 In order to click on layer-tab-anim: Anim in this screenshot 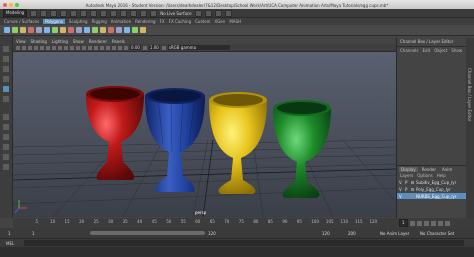, I will do `click(447, 169)`.